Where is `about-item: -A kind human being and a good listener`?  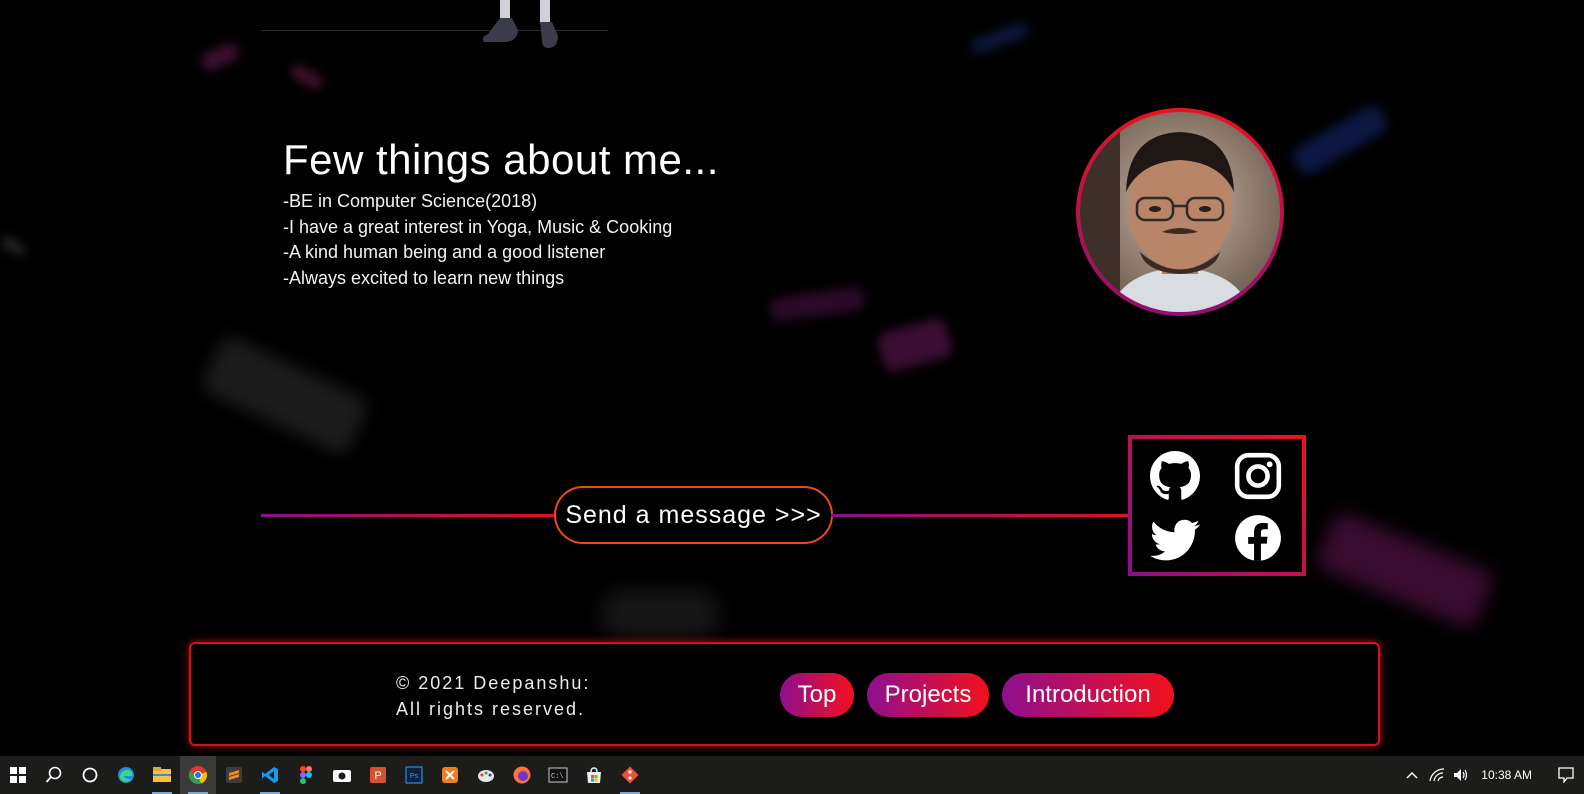
about-item: -A kind human being and a good listener is located at coordinates (444, 252).